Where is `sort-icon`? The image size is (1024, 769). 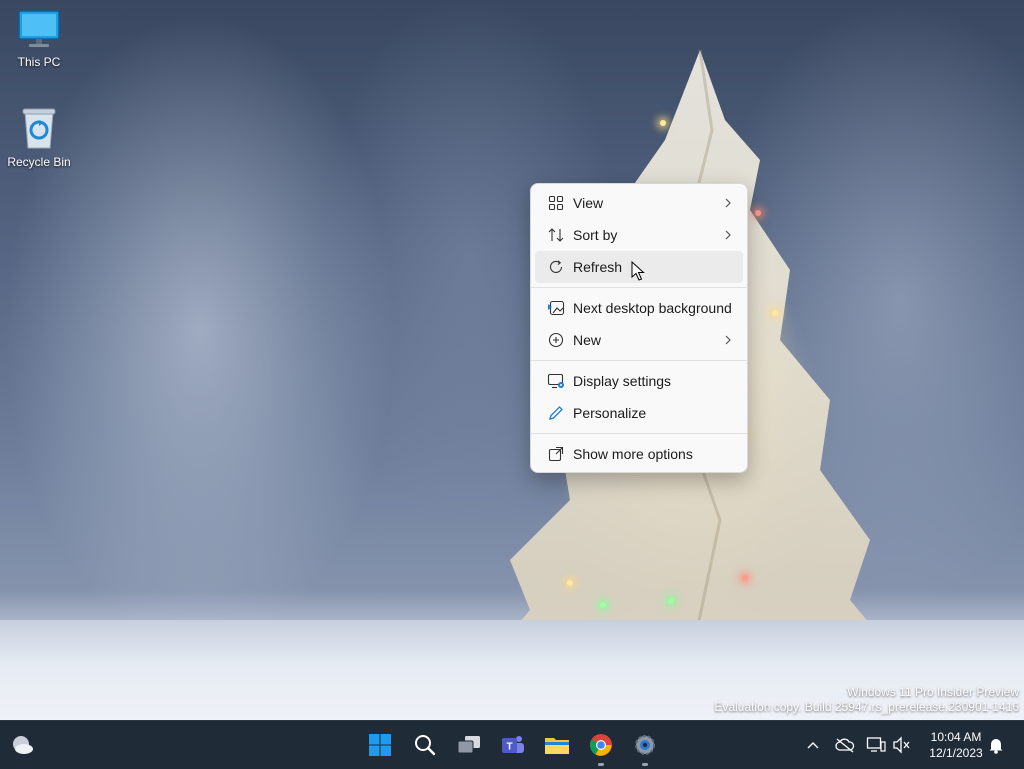
sort-icon is located at coordinates (556, 235).